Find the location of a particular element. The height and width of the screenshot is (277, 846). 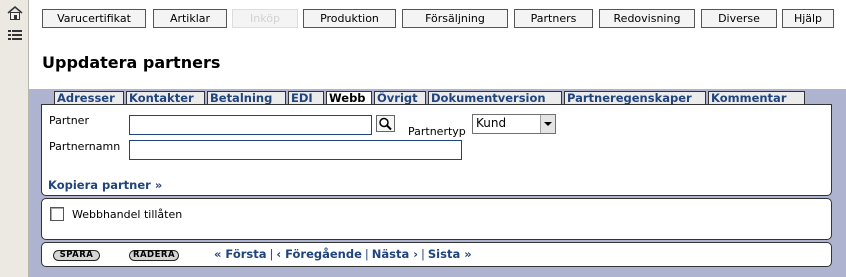

tab-kontakter: Kontakter is located at coordinates (165, 98).